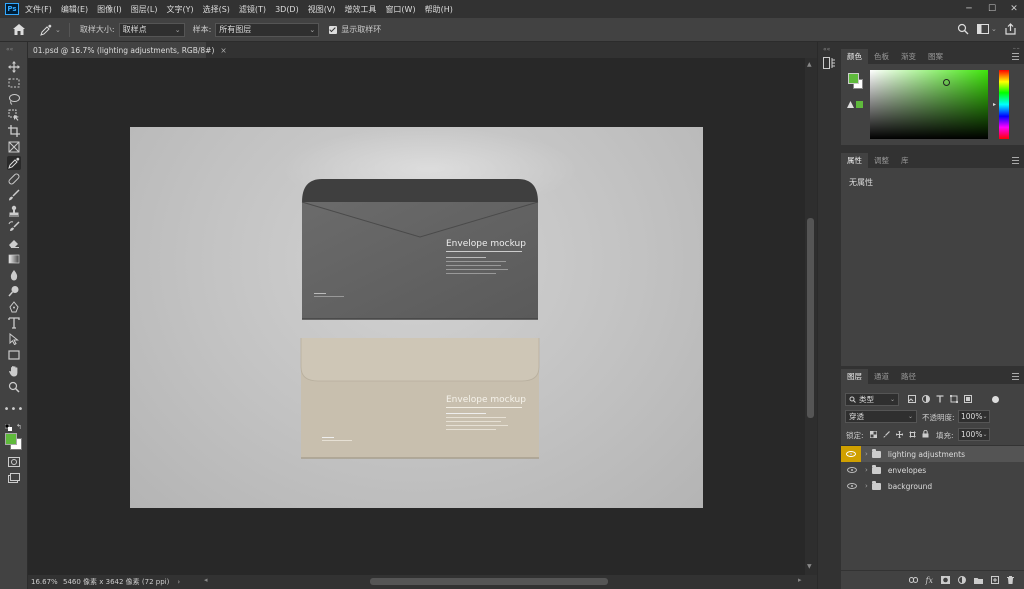  What do you see at coordinates (954, 399) in the screenshot?
I see `shape-filter-icon` at bounding box center [954, 399].